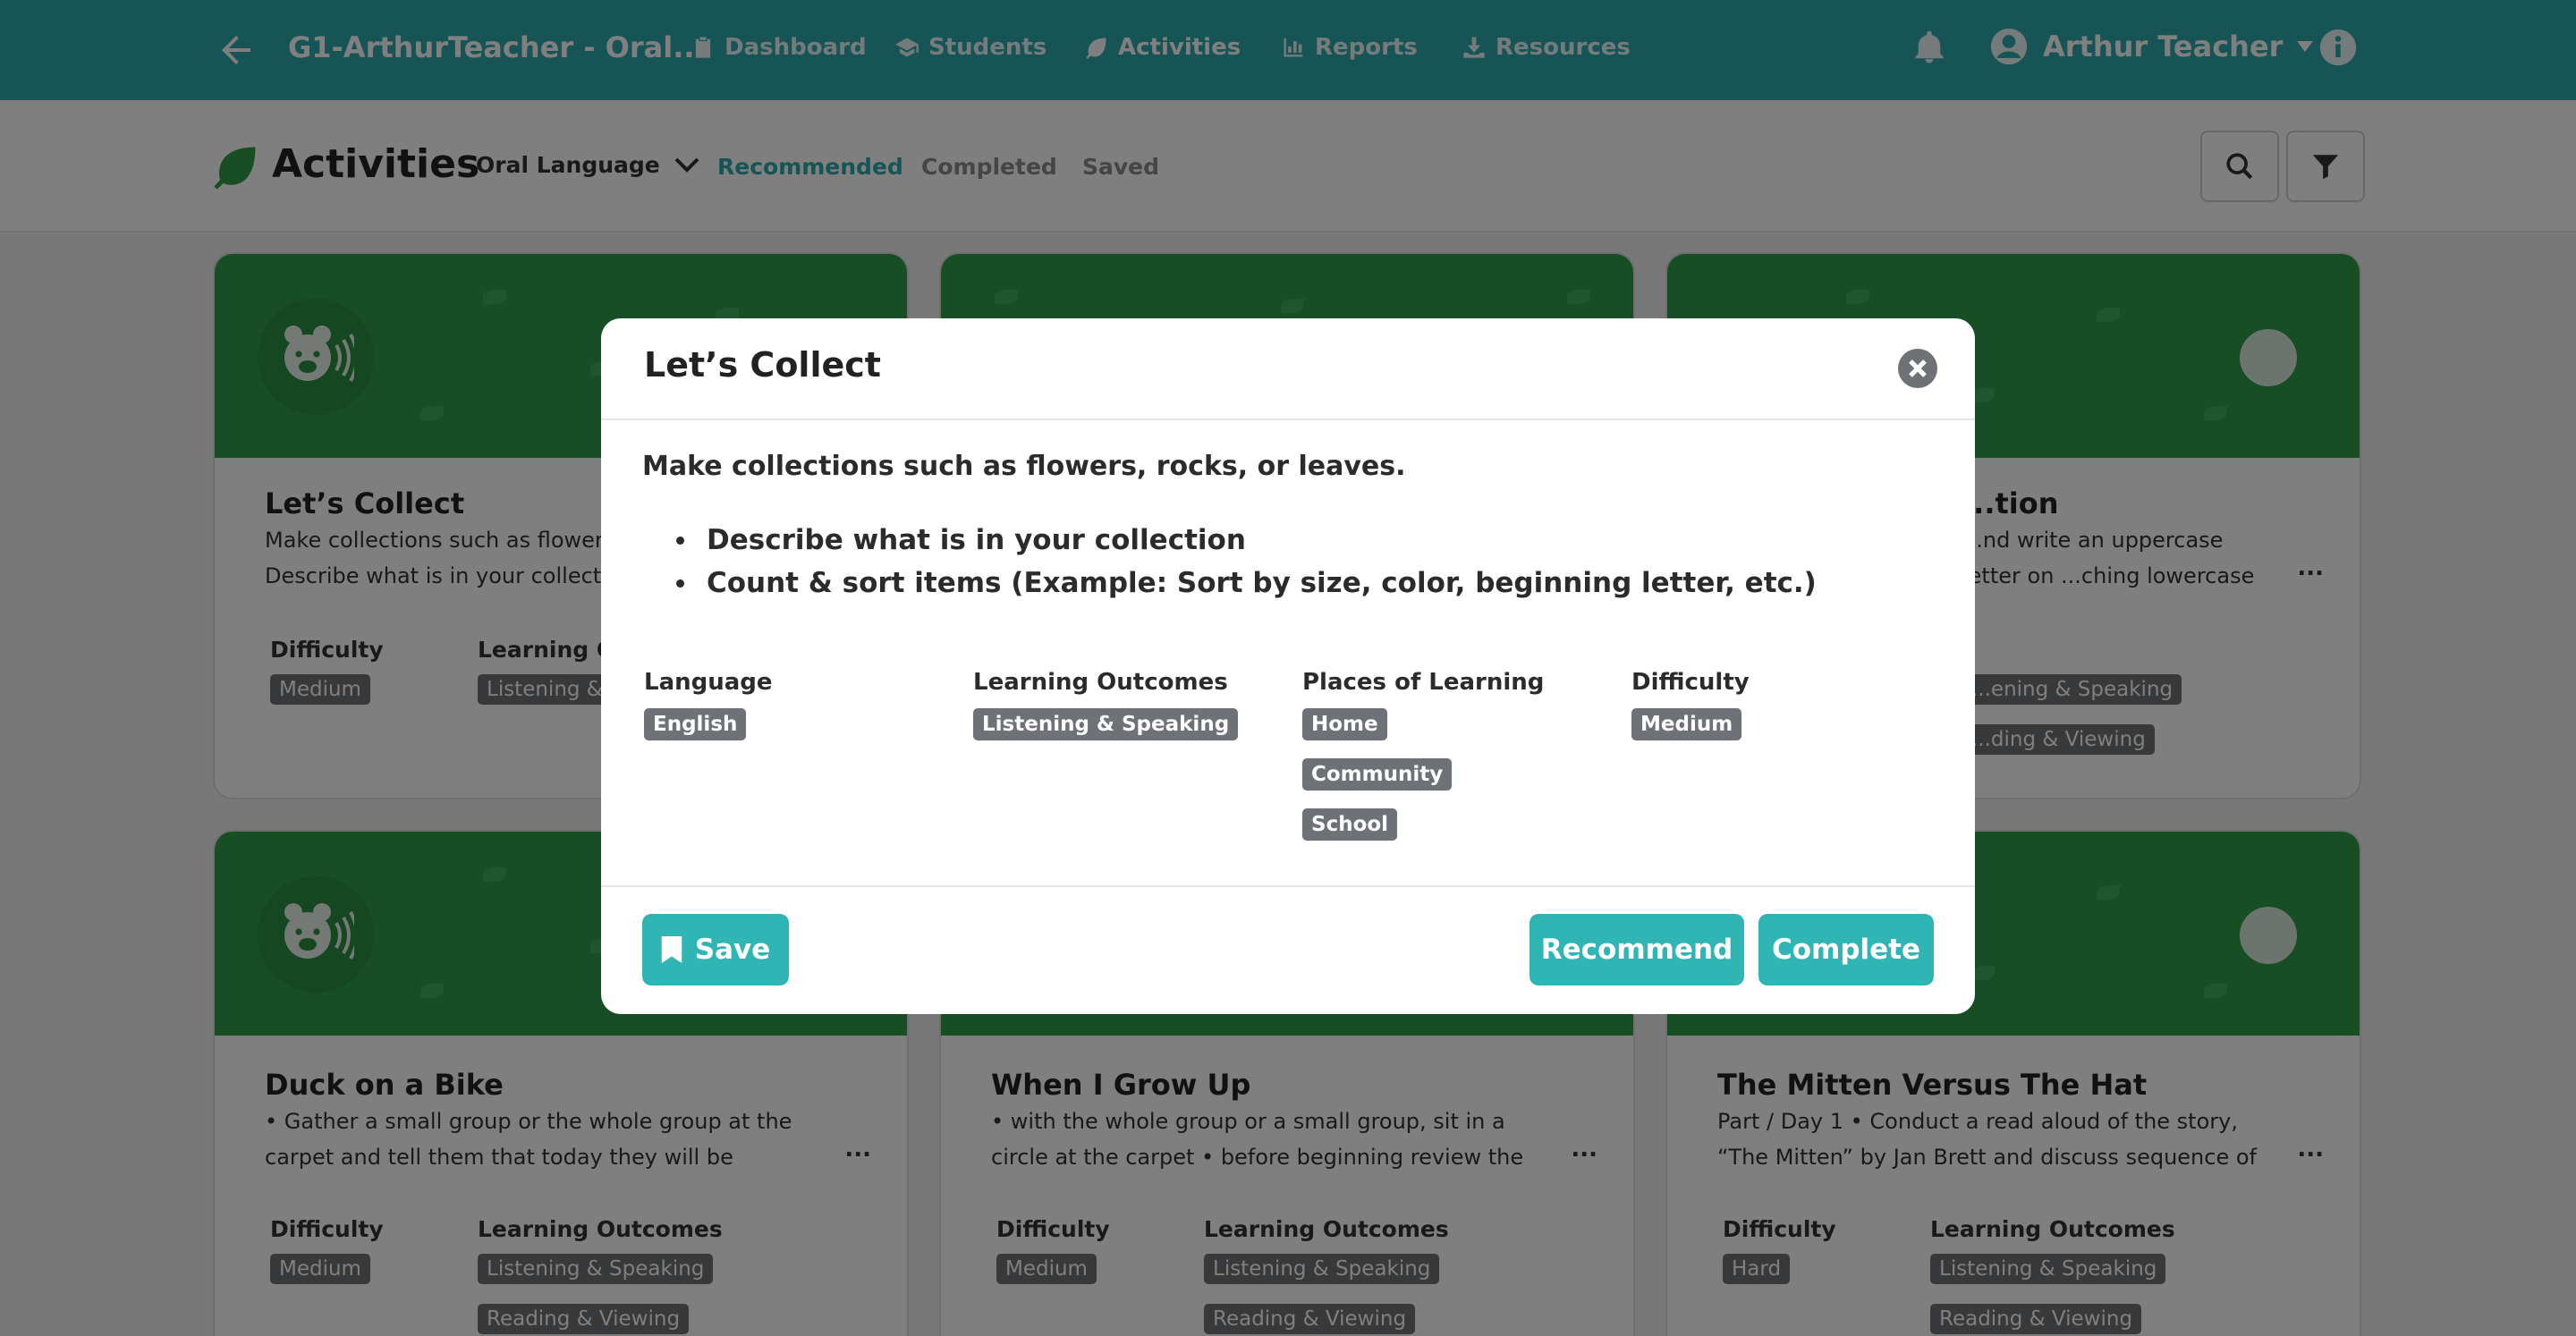 This screenshot has height=1336, width=2576. What do you see at coordinates (1350, 825) in the screenshot?
I see `place-badge-school: School` at bounding box center [1350, 825].